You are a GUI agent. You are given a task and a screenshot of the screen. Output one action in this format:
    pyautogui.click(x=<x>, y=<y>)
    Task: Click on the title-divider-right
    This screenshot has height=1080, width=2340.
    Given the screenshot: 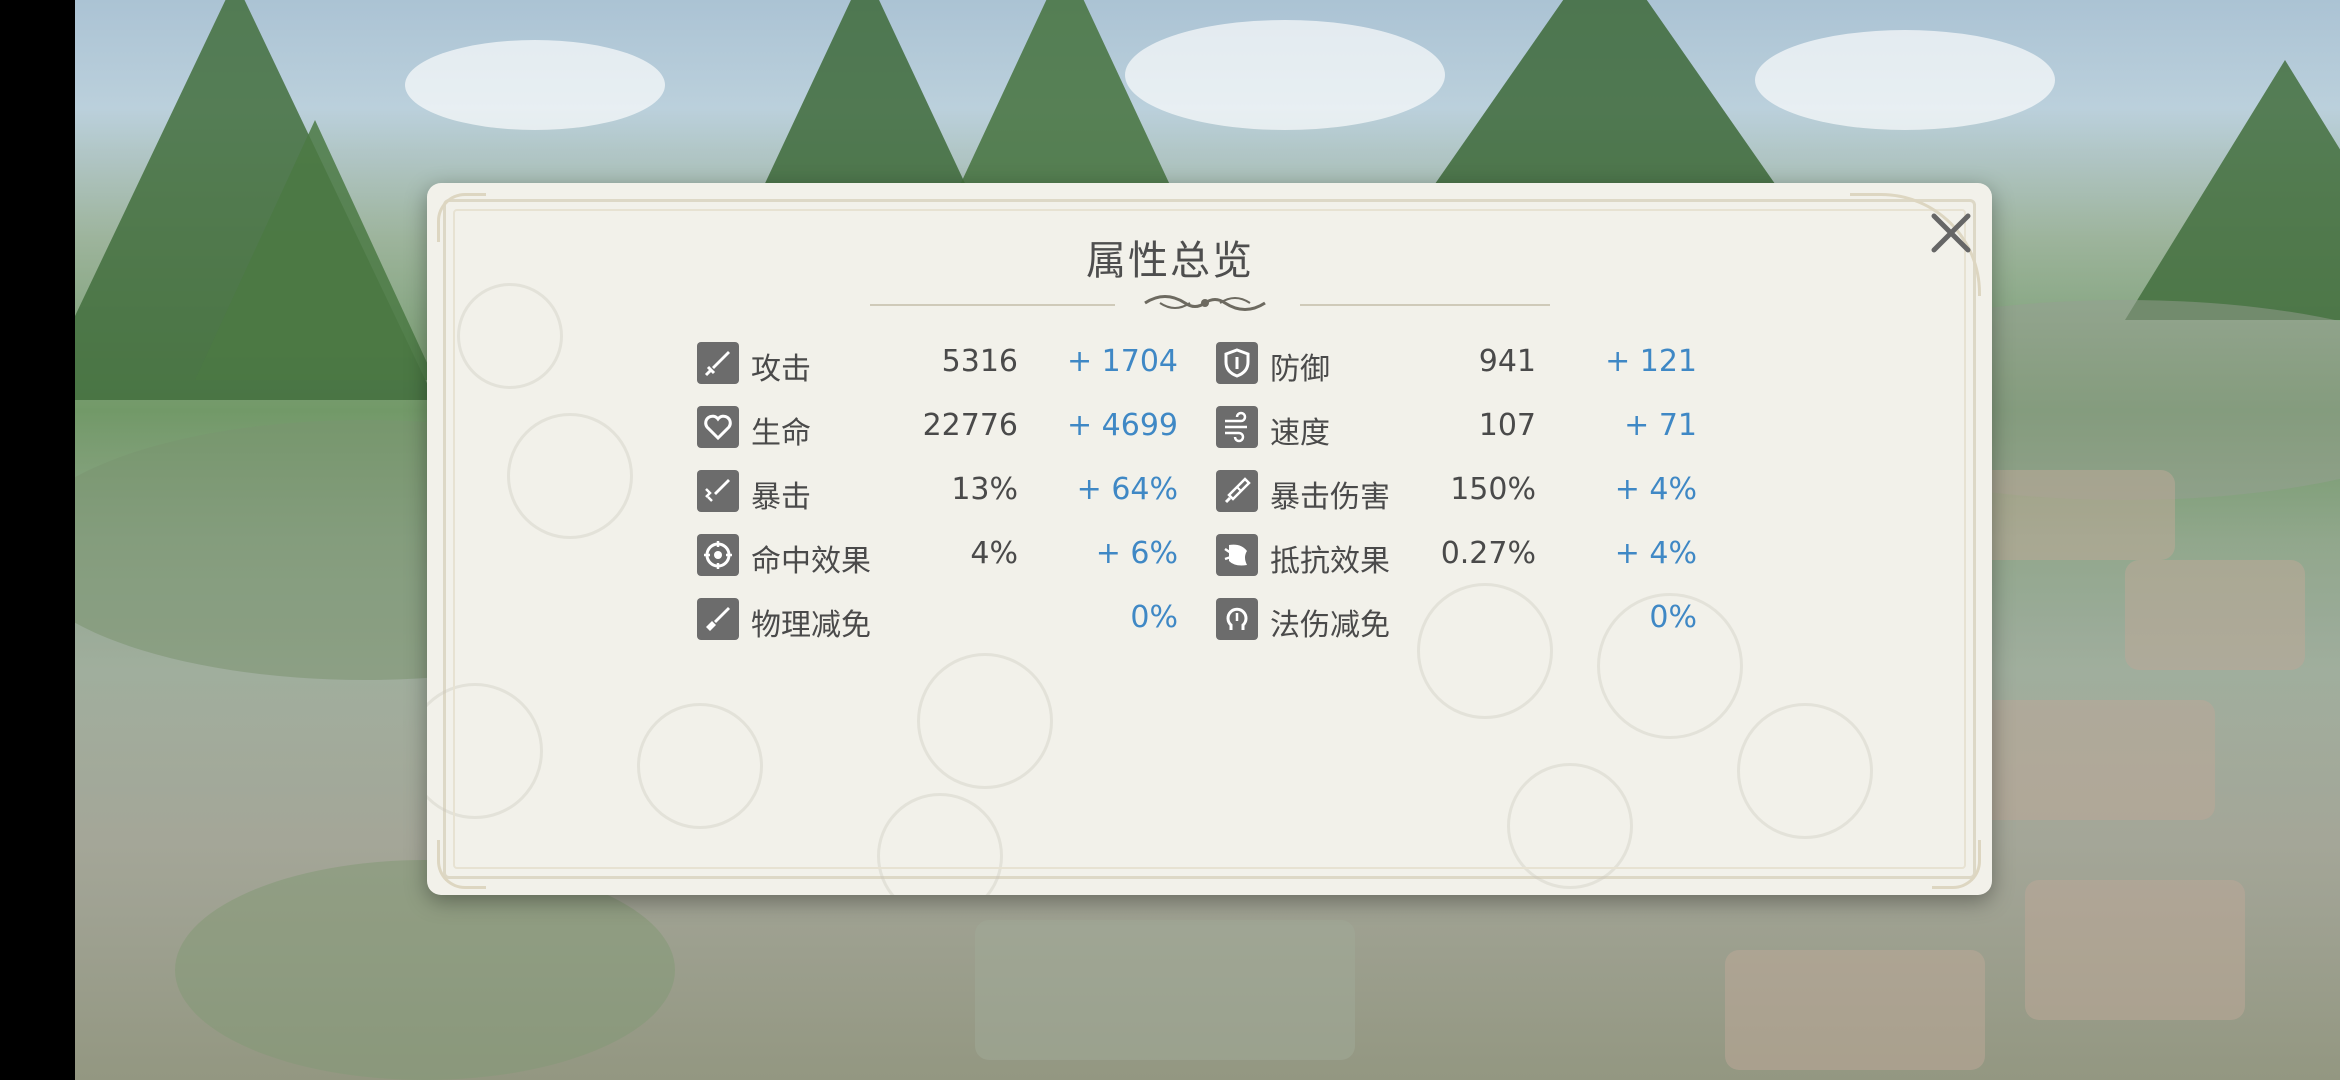 What is the action you would take?
    pyautogui.click(x=1425, y=305)
    